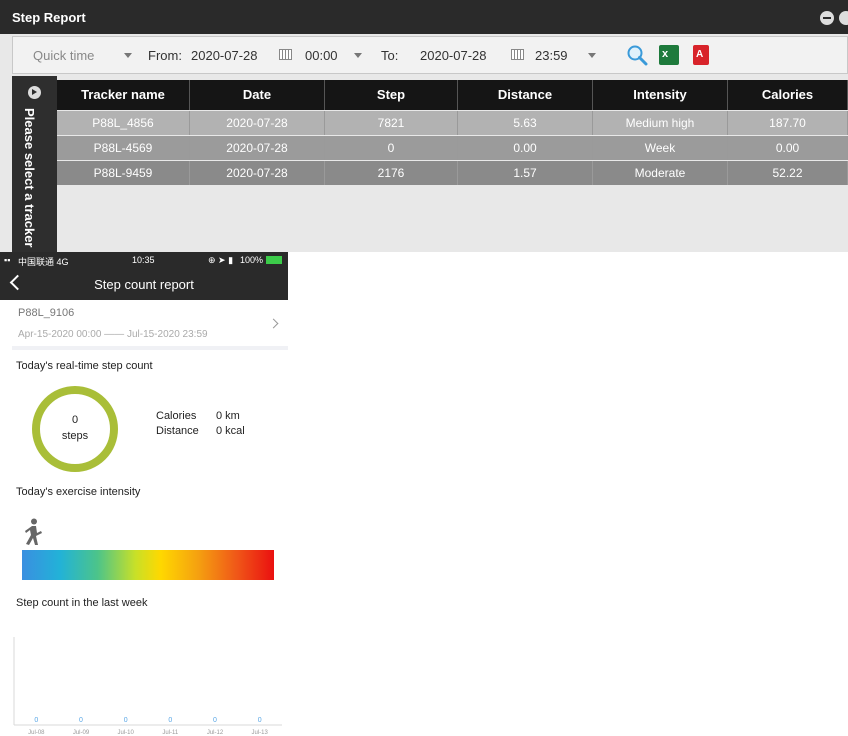  I want to click on pdf-export-icon: A, so click(701, 55).